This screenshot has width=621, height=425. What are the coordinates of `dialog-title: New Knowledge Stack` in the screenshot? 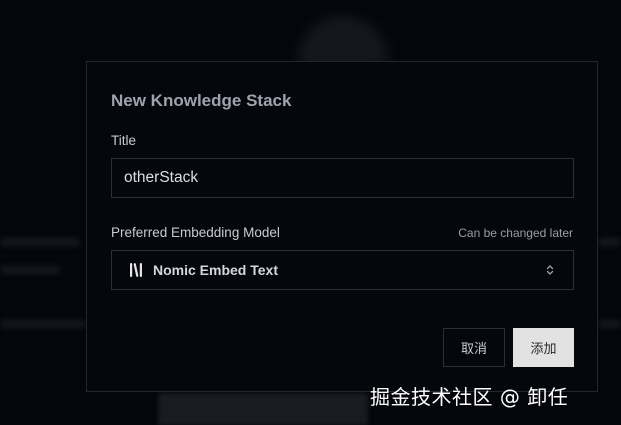 It's located at (201, 100).